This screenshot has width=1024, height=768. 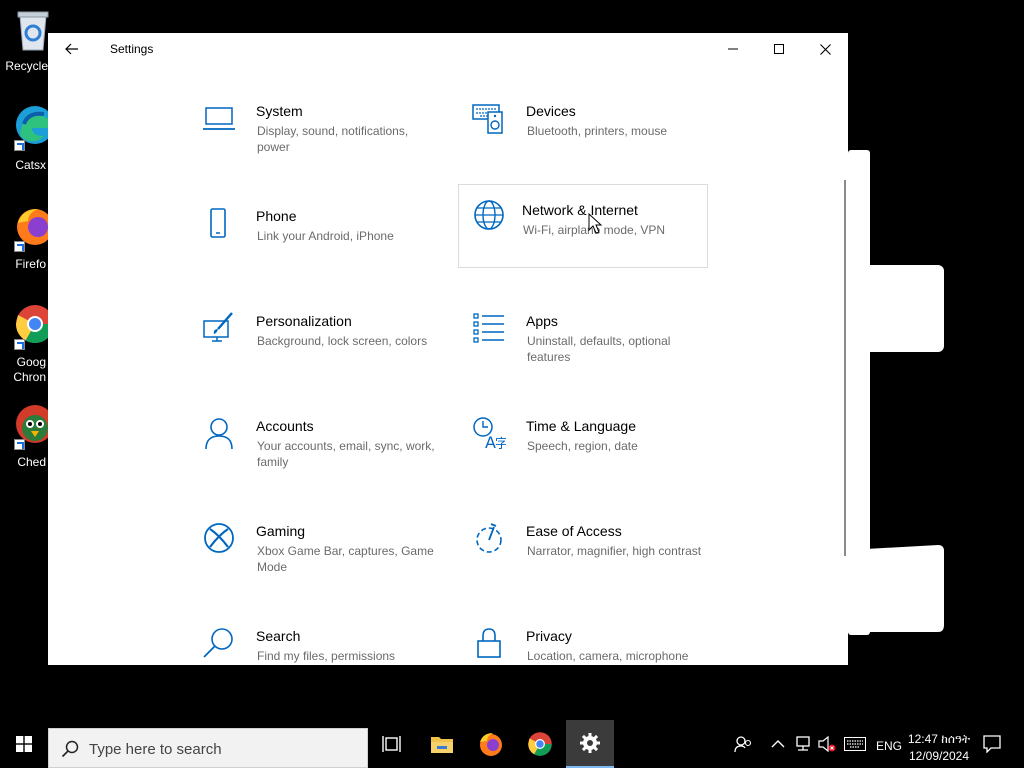 I want to click on wallpaper-graphic, so click(x=896, y=392).